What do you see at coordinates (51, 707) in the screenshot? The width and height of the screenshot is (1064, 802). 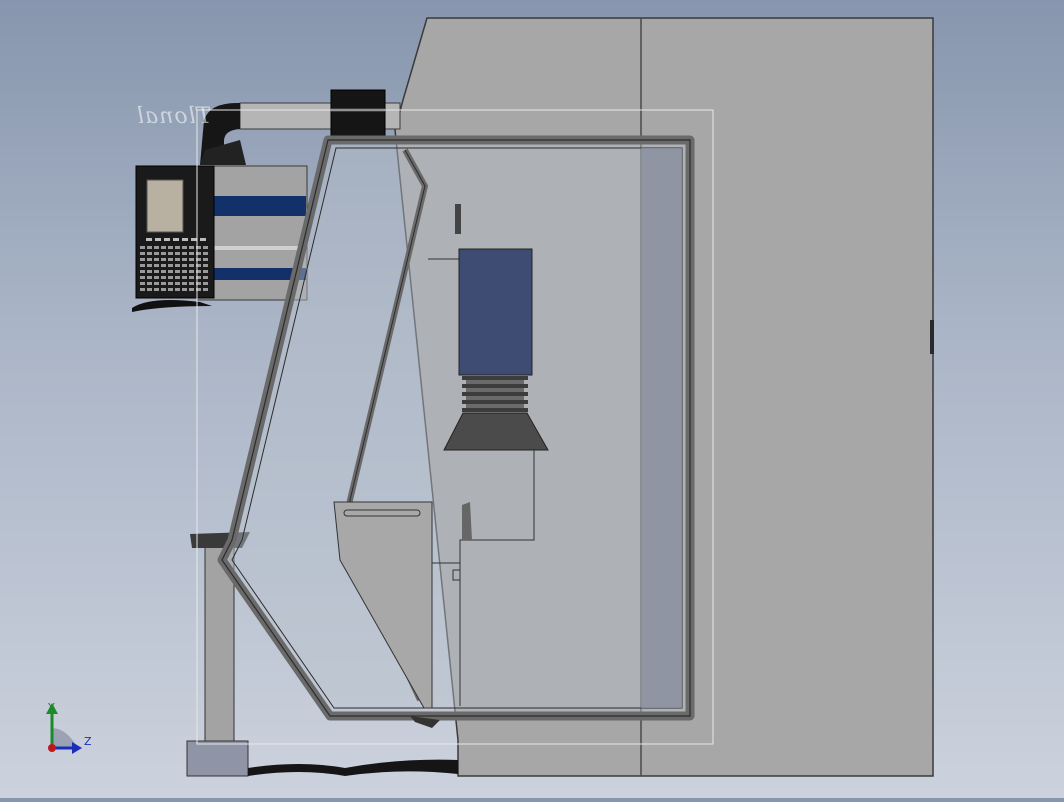 I see `triad-y-label: Y` at bounding box center [51, 707].